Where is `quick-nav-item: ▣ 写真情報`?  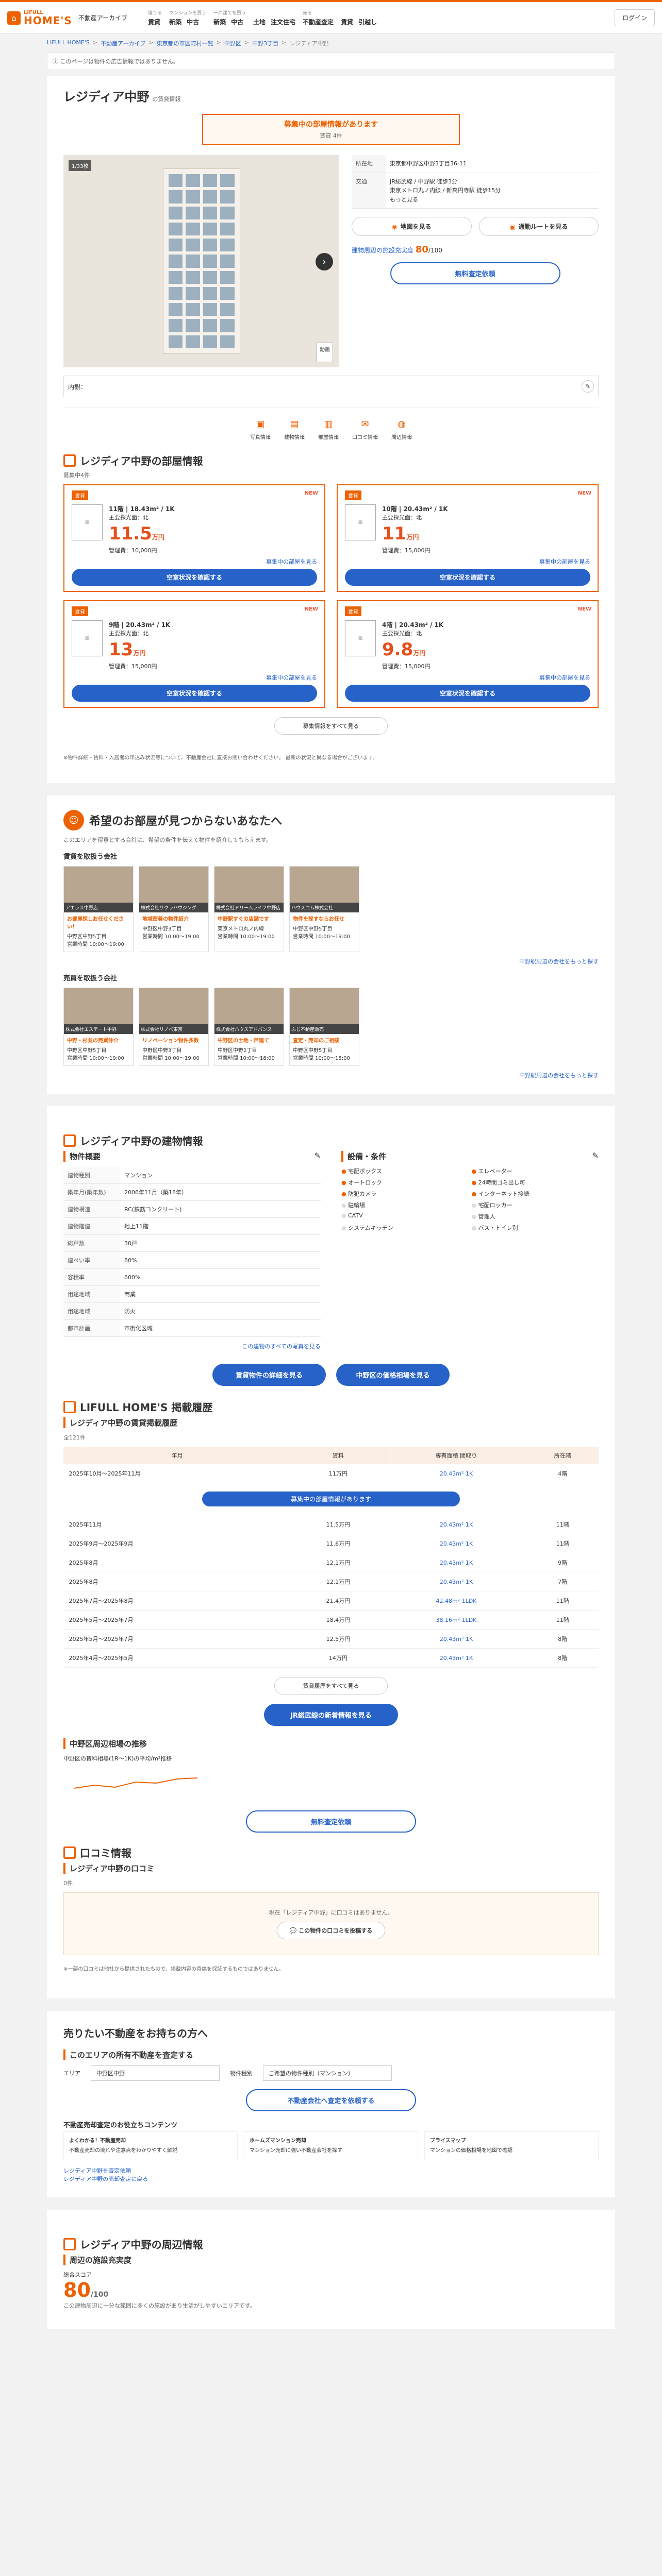 quick-nav-item: ▣ 写真情報 is located at coordinates (260, 429).